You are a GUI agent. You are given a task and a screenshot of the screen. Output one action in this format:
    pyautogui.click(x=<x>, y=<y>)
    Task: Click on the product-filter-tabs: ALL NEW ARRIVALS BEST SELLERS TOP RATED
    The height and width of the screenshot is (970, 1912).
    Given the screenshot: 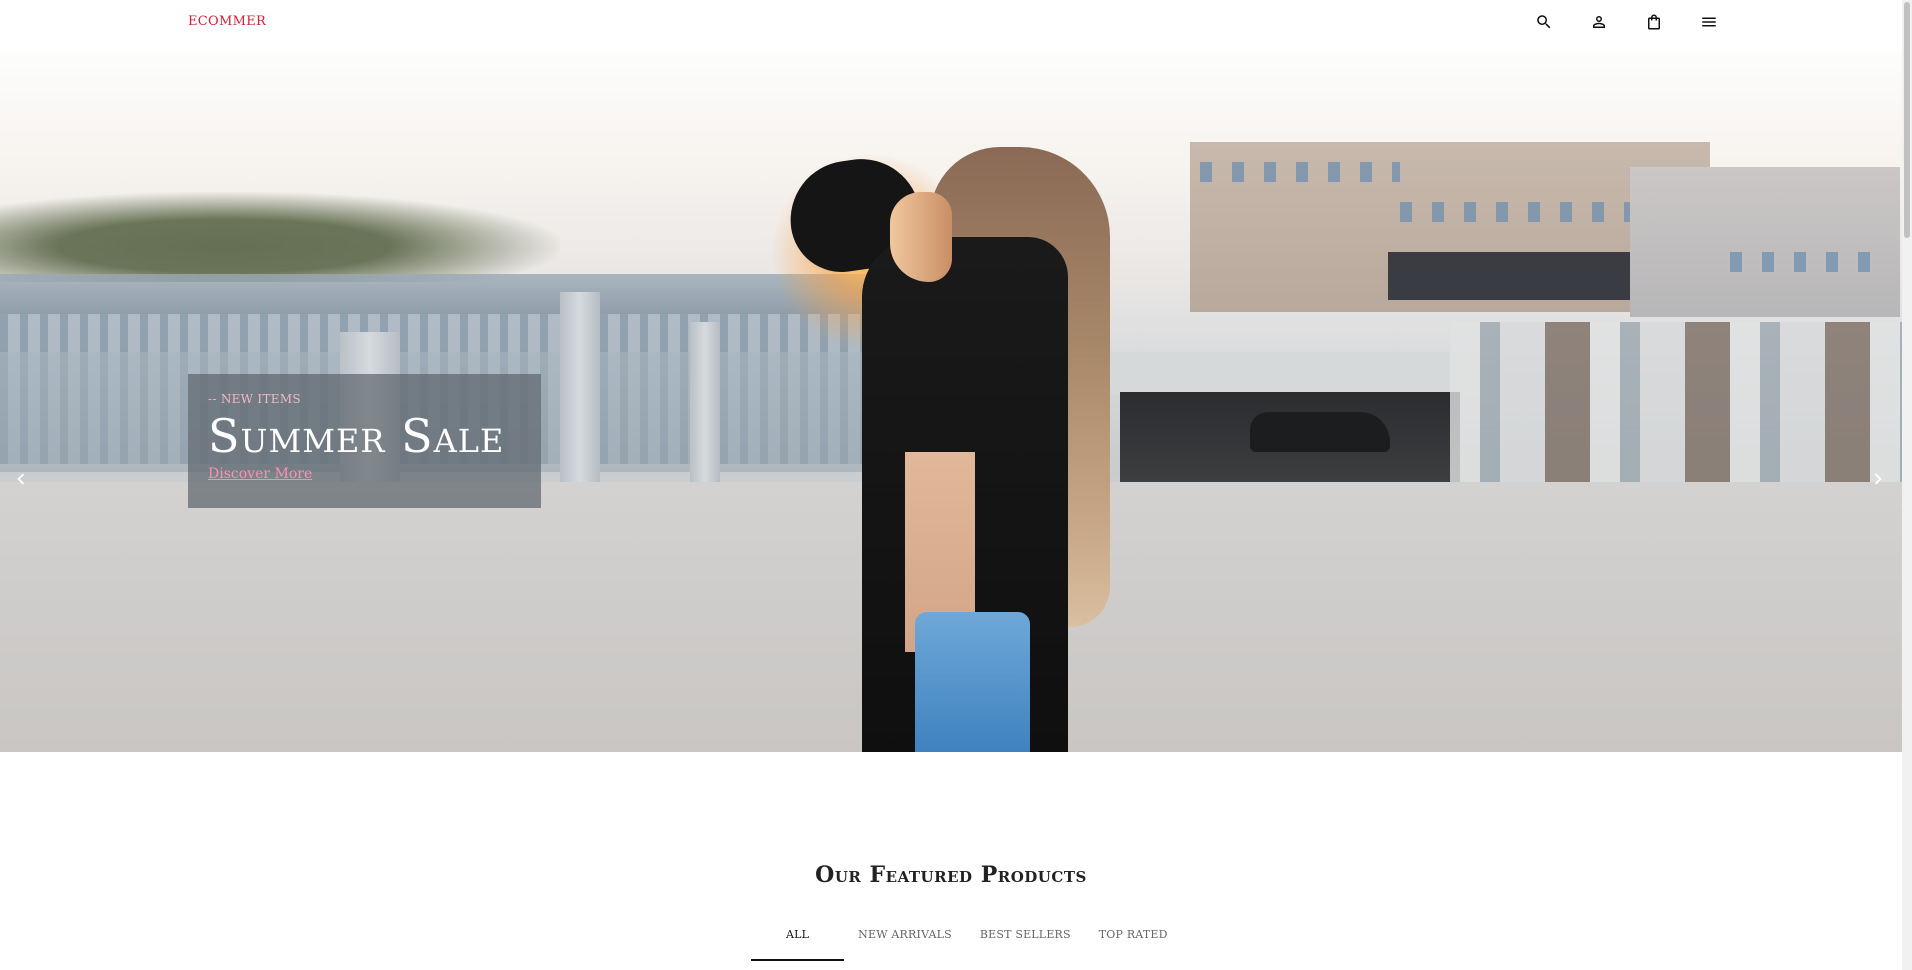 What is the action you would take?
    pyautogui.click(x=966, y=941)
    